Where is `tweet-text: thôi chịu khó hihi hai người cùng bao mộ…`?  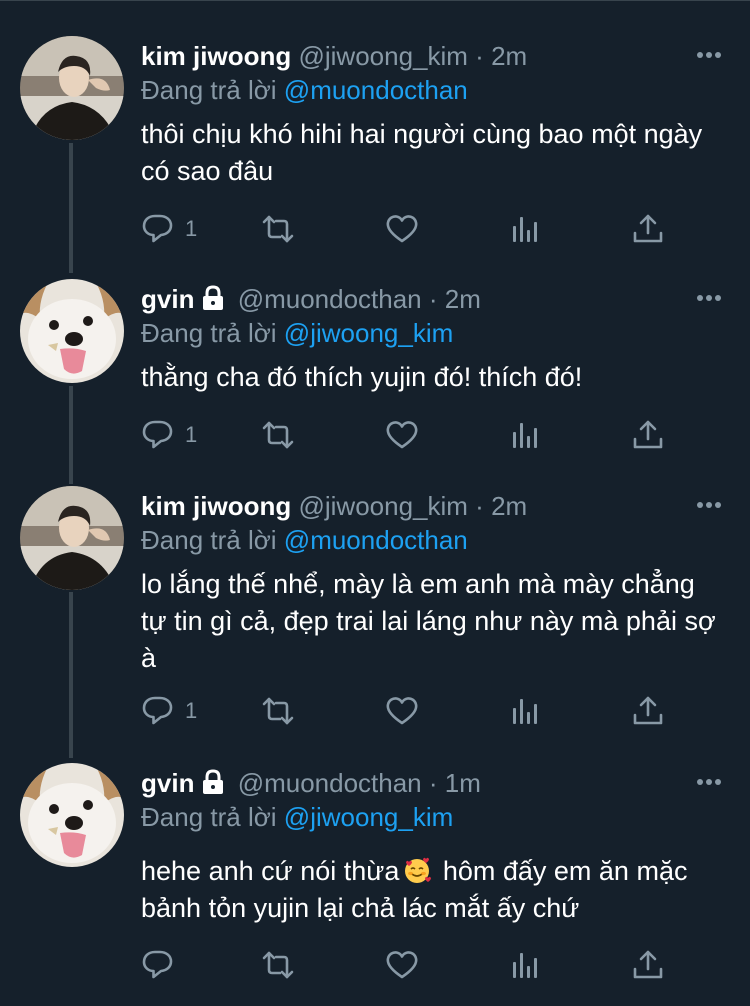
tweet-text: thôi chịu khó hihi hai người cùng bao mộ… is located at coordinates (422, 152).